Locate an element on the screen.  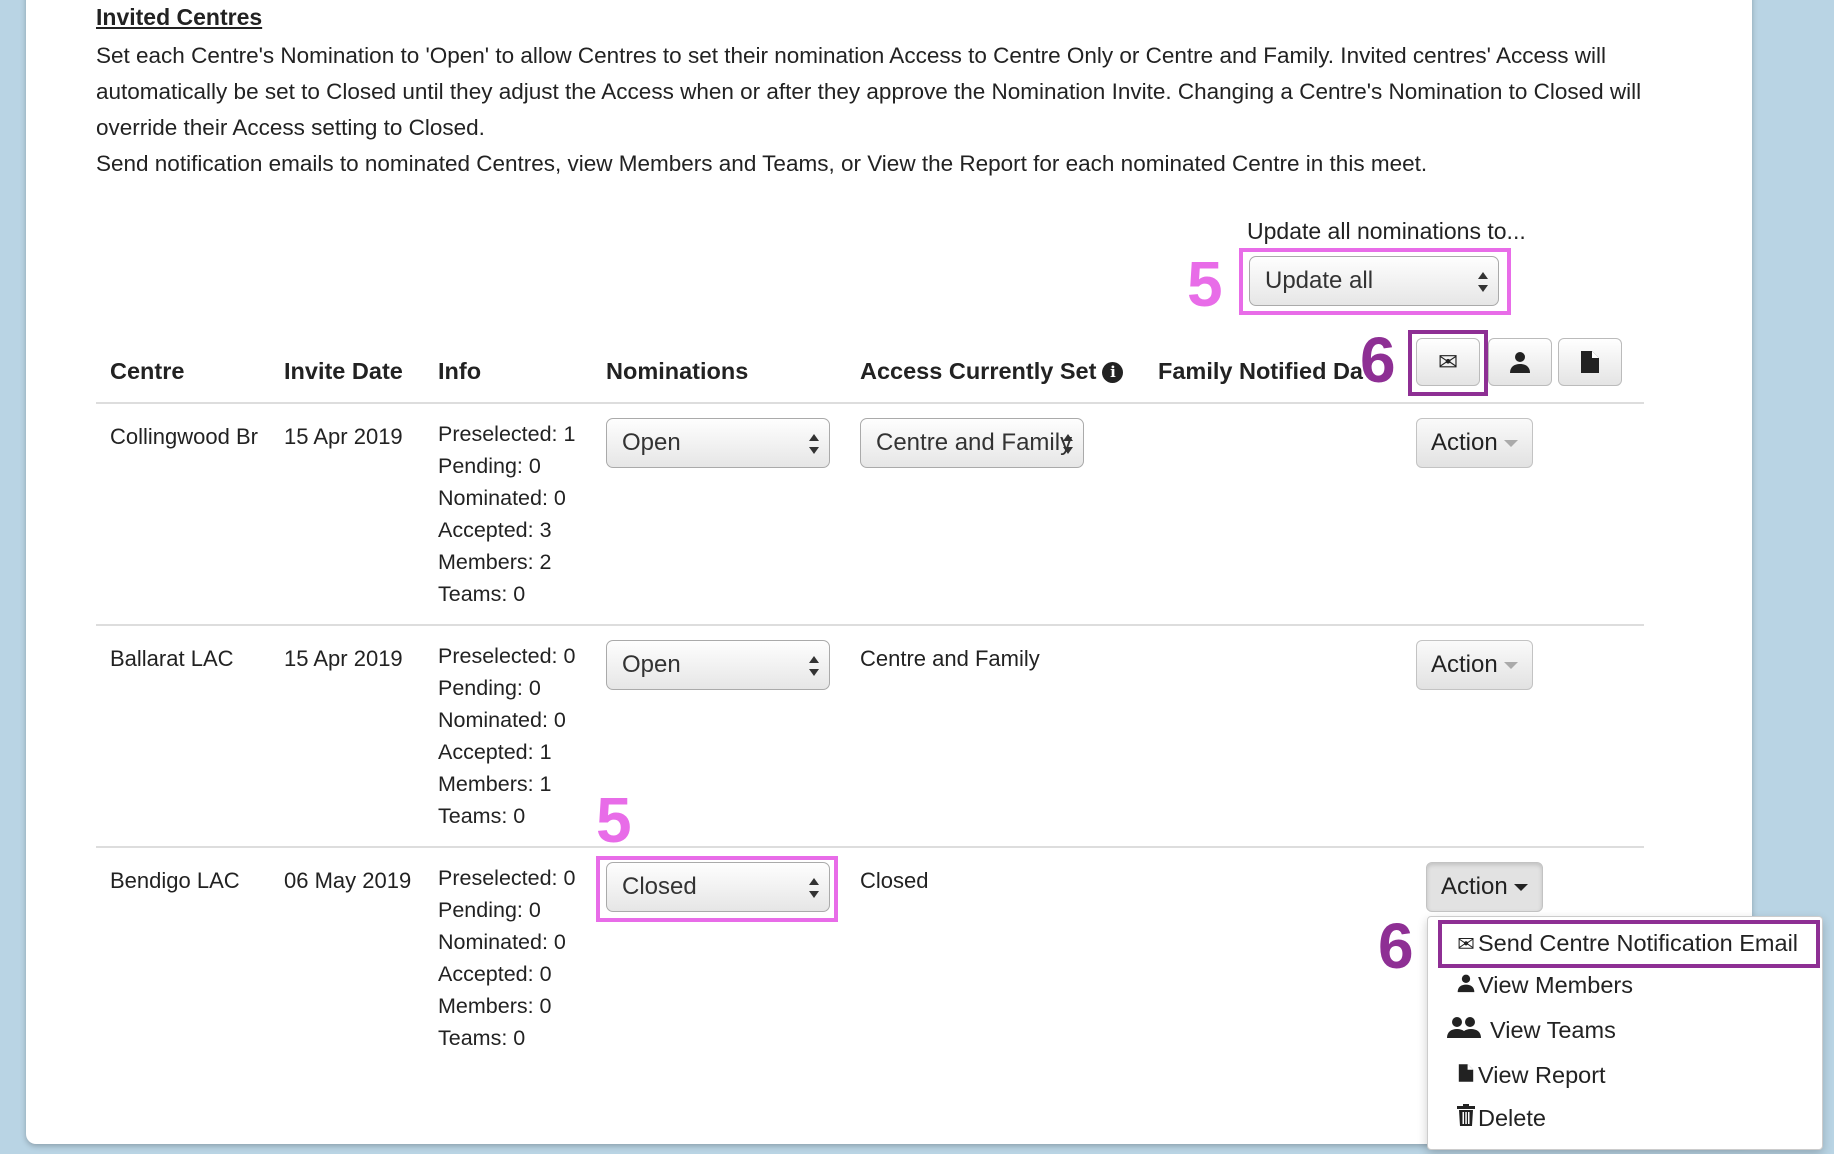
row-1-invite-date: 15 Apr 2019 is located at coordinates (343, 436).